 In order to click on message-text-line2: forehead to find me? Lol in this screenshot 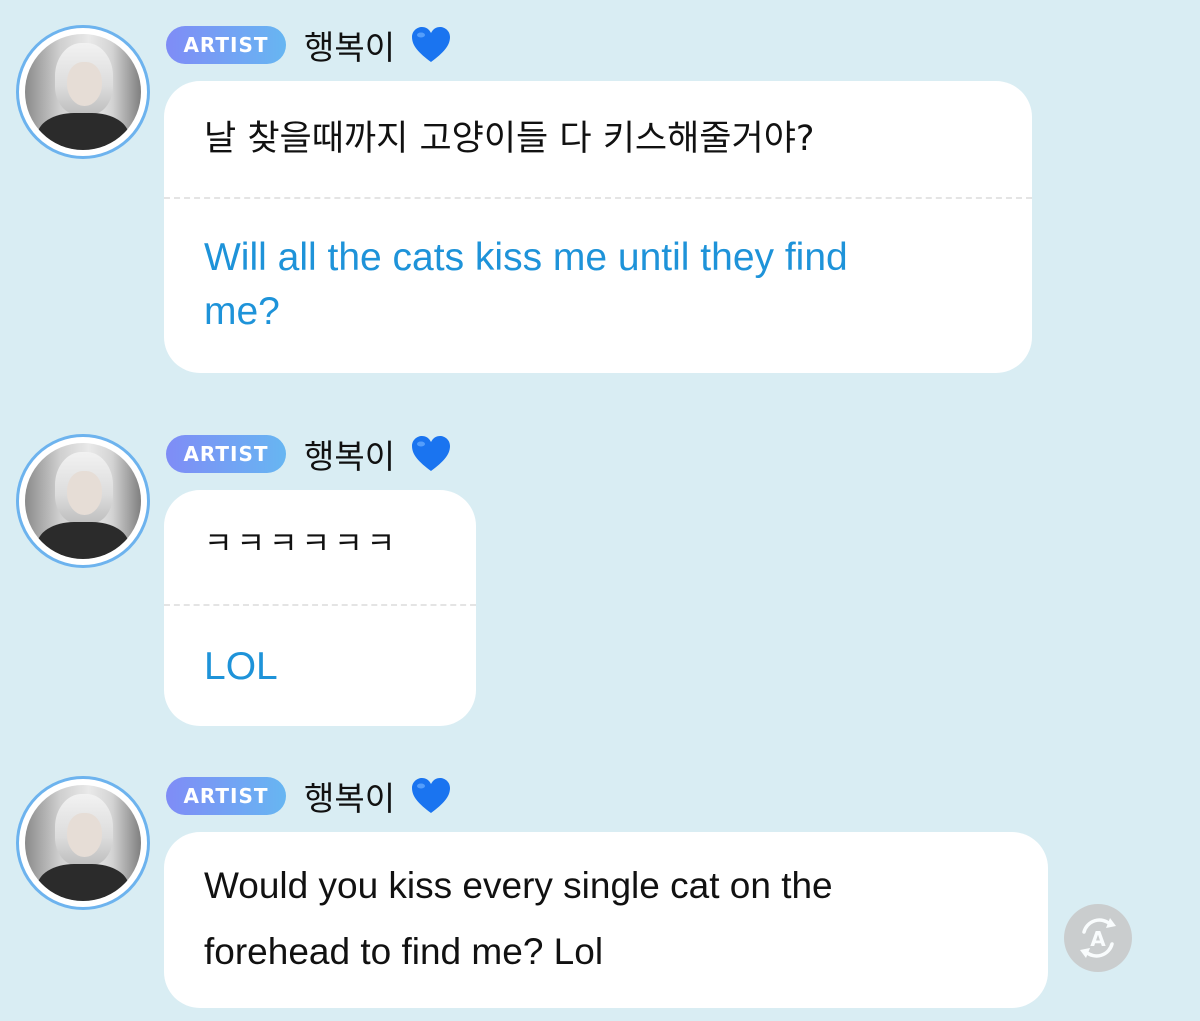, I will do `click(404, 951)`.